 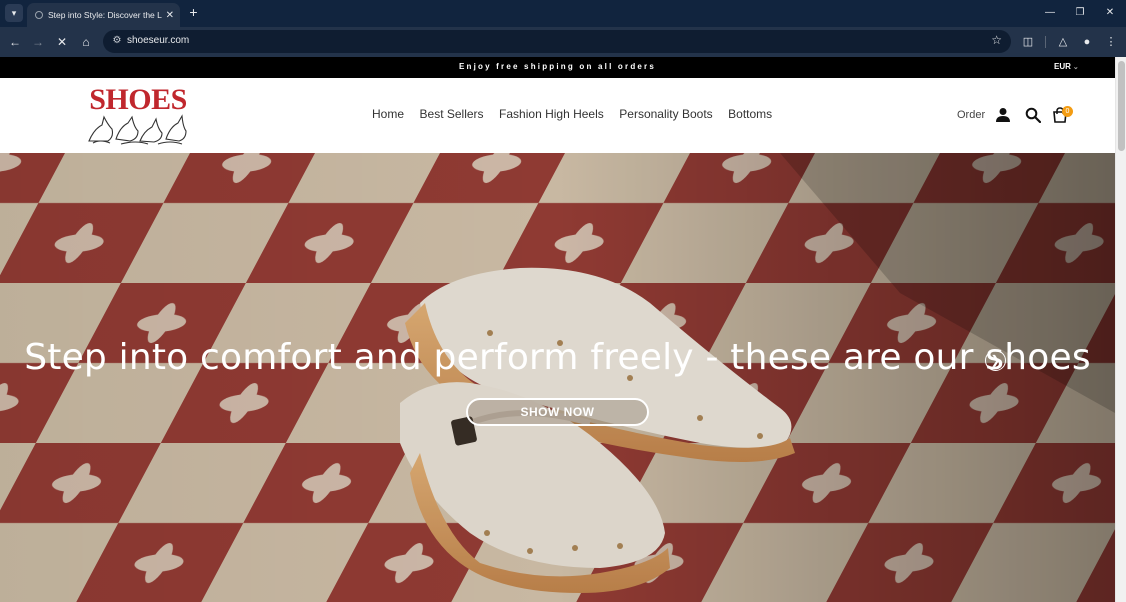 What do you see at coordinates (750, 114) in the screenshot?
I see `nav-bottoms: Bottoms` at bounding box center [750, 114].